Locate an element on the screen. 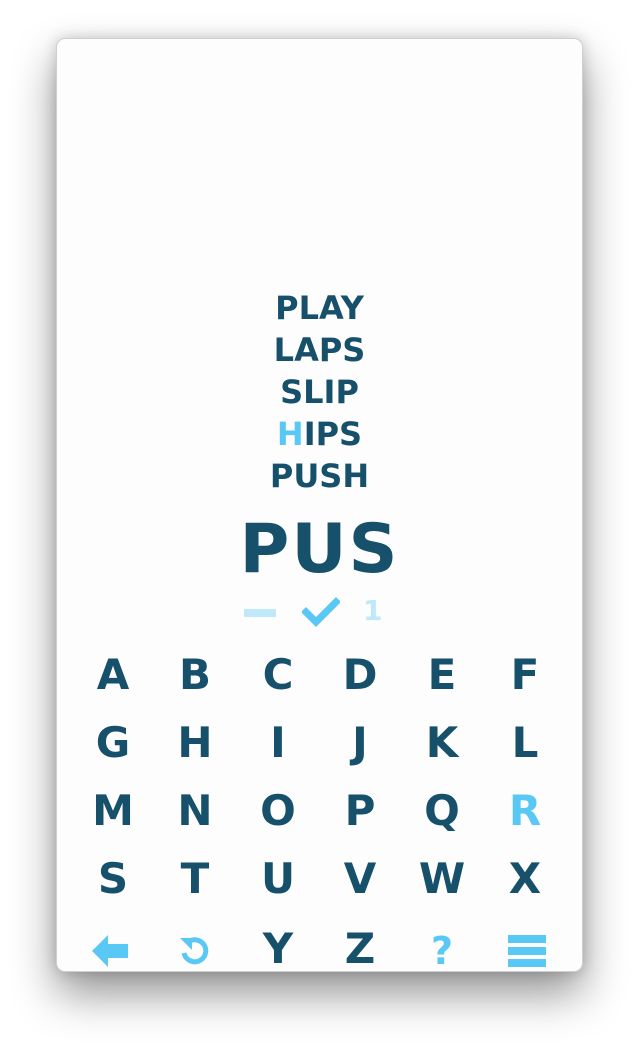  key-q: Q is located at coordinates (442, 811).